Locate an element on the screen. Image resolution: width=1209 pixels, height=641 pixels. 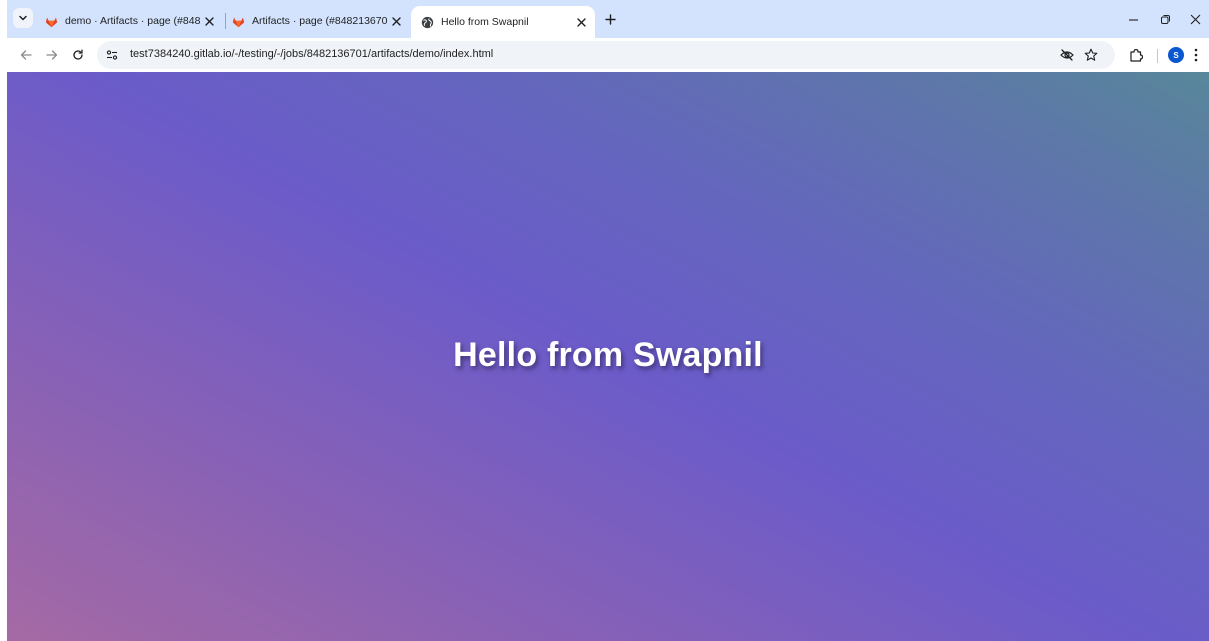
close-window-button is located at coordinates (1195, 19).